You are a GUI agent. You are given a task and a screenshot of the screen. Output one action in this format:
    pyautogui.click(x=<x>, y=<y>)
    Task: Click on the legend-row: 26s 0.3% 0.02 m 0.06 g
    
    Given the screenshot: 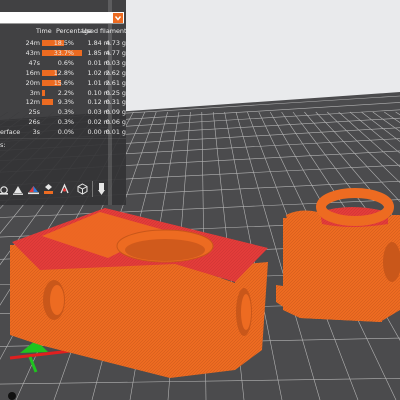 What is the action you would take?
    pyautogui.click(x=63, y=122)
    